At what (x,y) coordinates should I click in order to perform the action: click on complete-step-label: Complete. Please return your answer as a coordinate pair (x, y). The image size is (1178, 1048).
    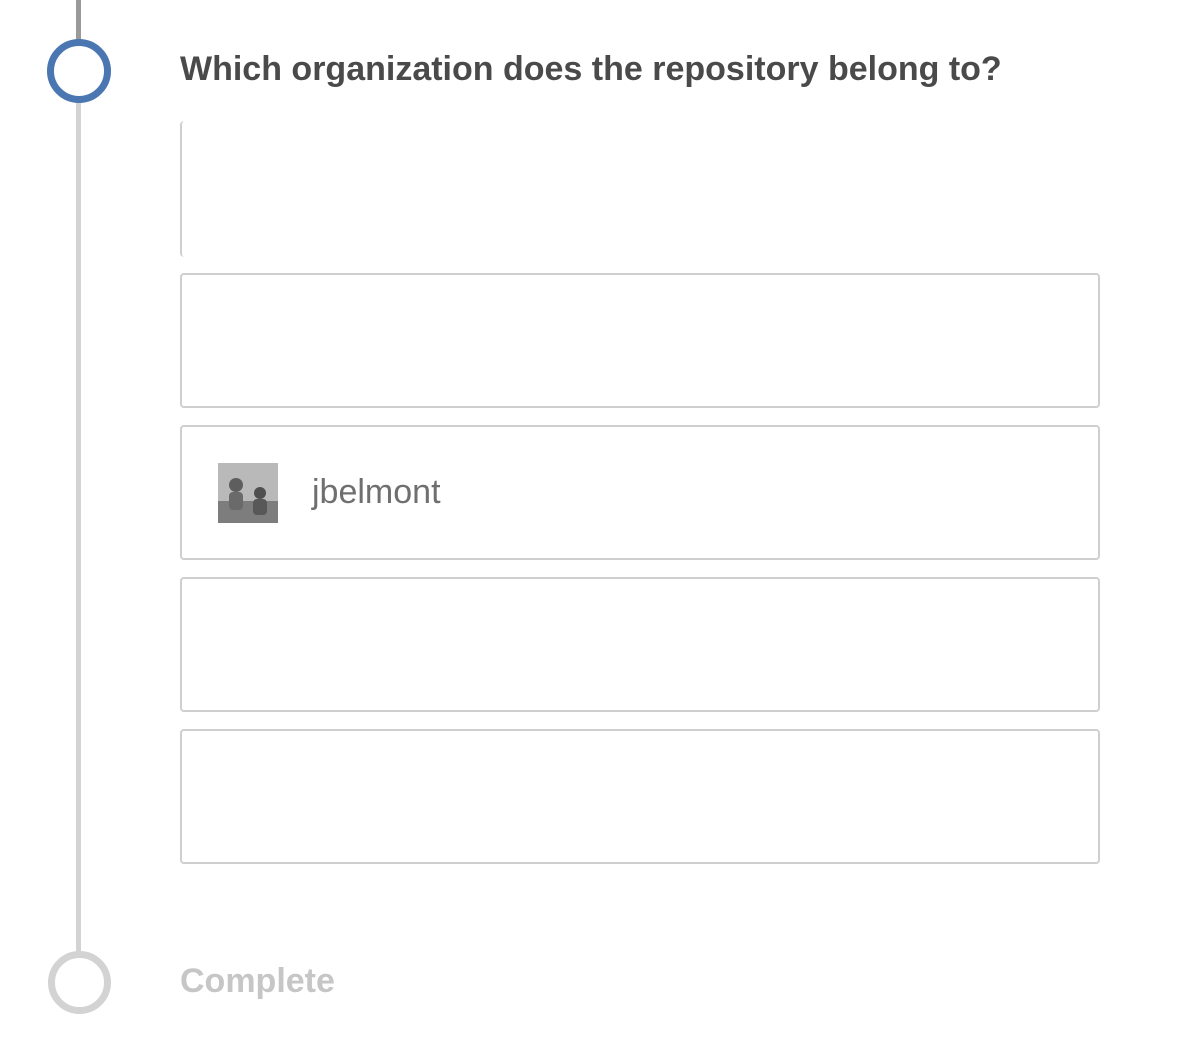
    Looking at the image, I should click on (257, 981).